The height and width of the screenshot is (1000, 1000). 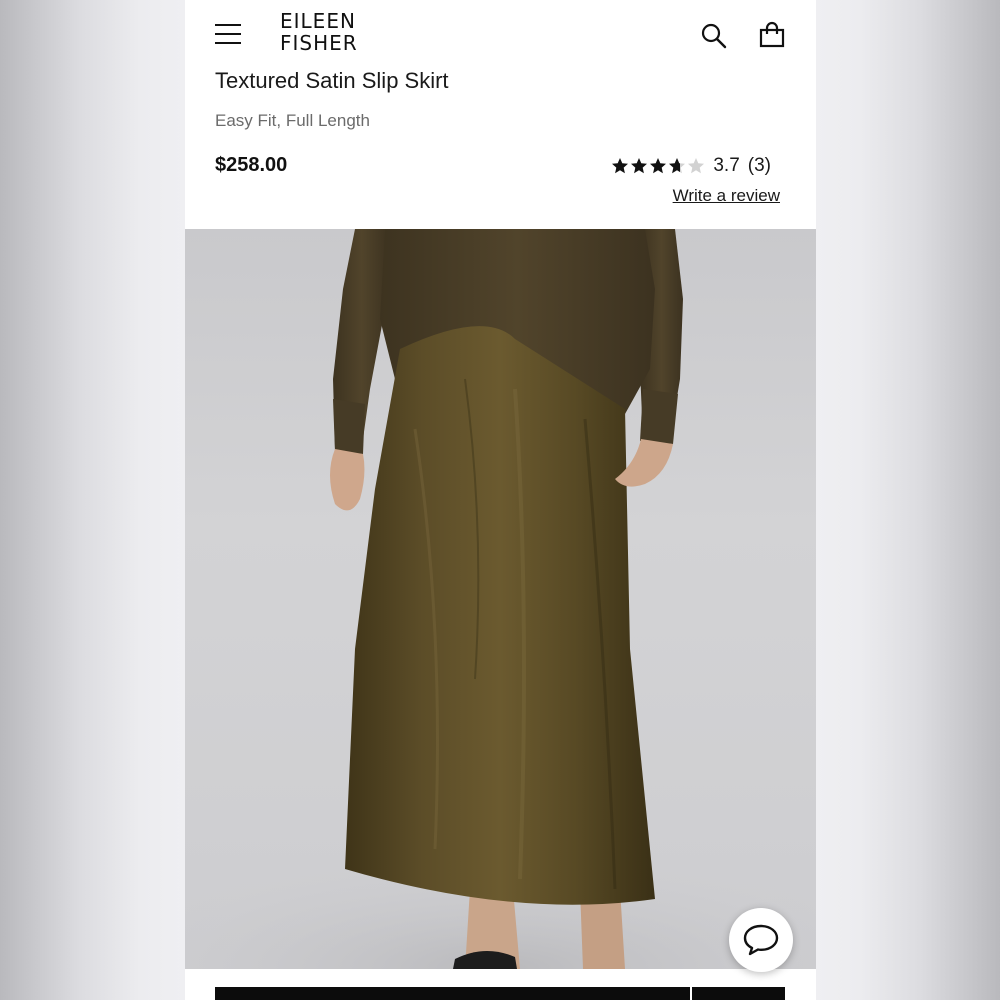 What do you see at coordinates (726, 165) in the screenshot?
I see `rating-value: 3.7` at bounding box center [726, 165].